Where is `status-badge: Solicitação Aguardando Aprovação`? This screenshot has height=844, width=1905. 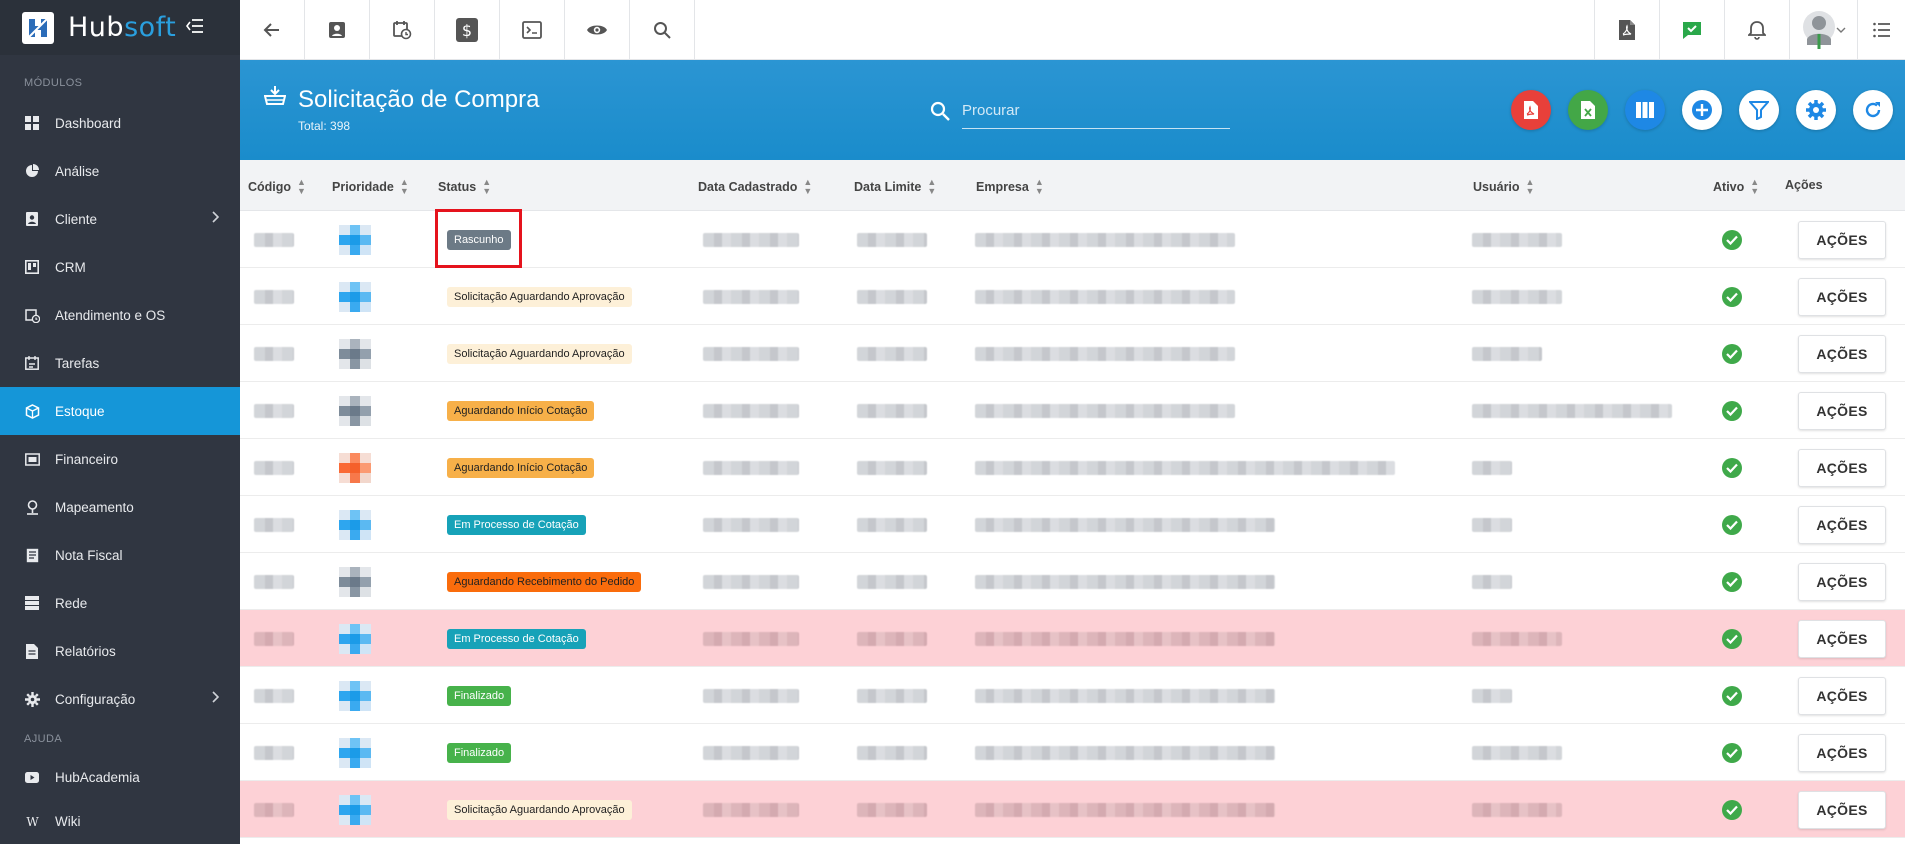 status-badge: Solicitação Aguardando Aprovação is located at coordinates (539, 353).